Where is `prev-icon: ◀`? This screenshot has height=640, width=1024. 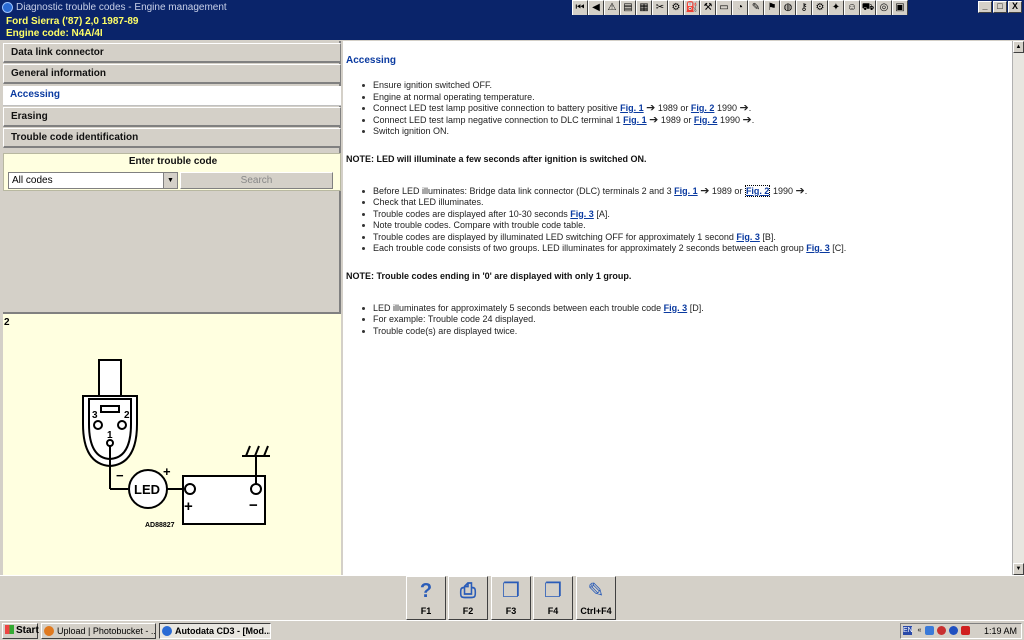
prev-icon: ◀ is located at coordinates (596, 8).